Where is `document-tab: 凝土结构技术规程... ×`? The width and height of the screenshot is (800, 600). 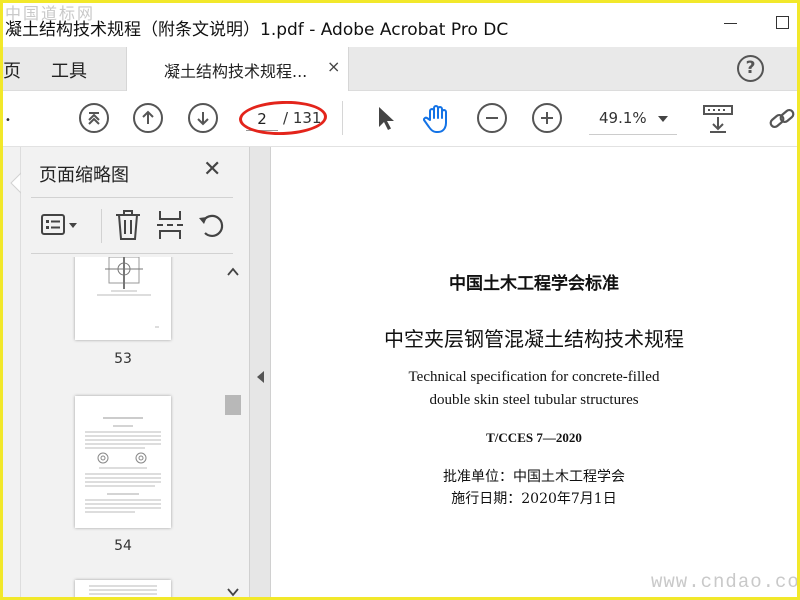
document-tab: 凝土结构技术规程... × is located at coordinates (237, 69).